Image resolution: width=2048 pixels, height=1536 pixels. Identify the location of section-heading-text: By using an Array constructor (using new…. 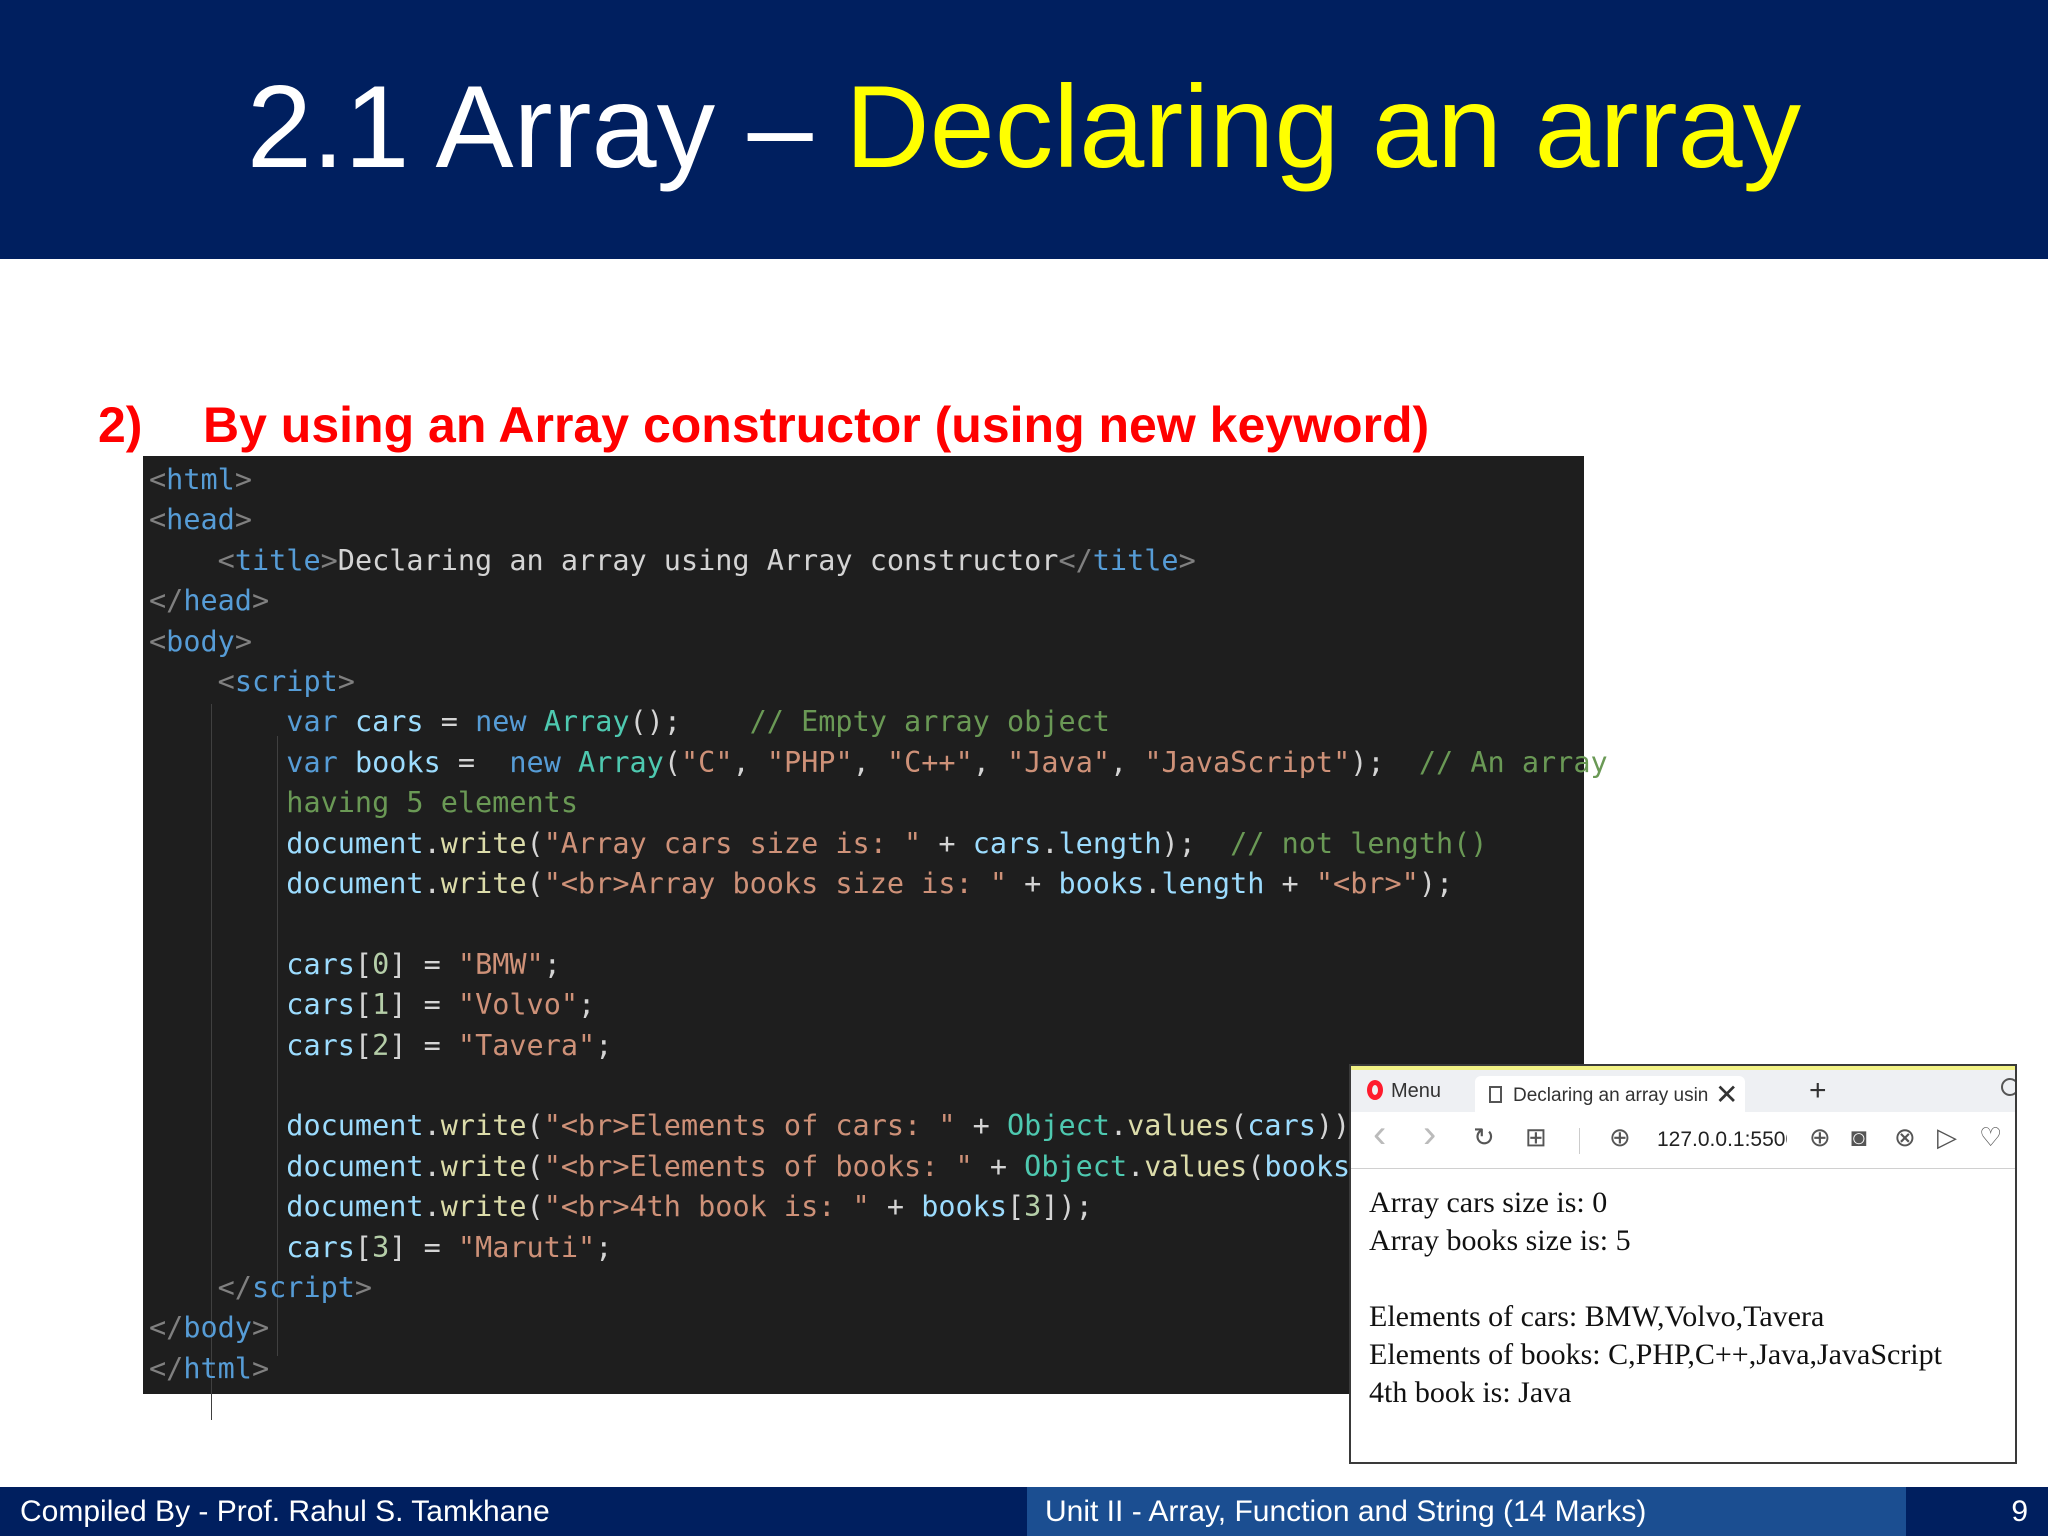
(816, 425).